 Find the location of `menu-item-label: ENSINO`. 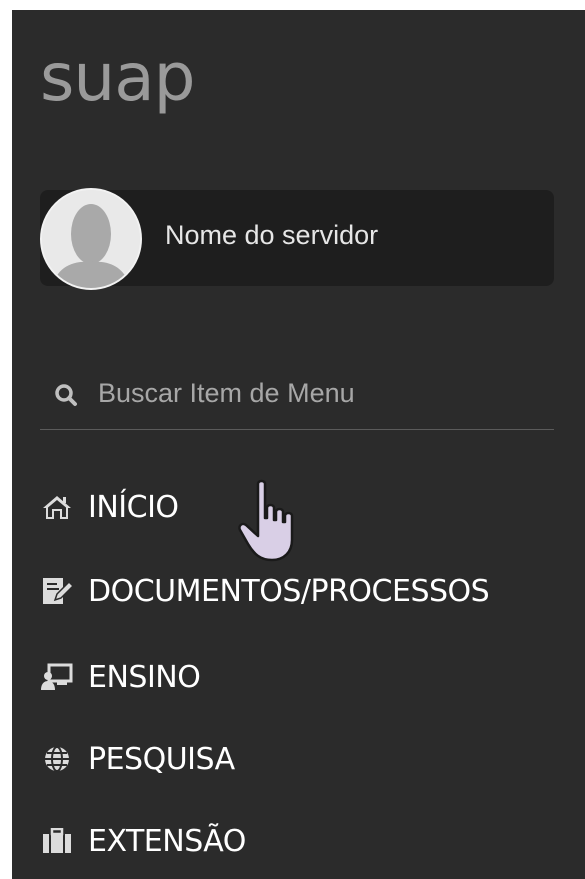

menu-item-label: ENSINO is located at coordinates (144, 677).